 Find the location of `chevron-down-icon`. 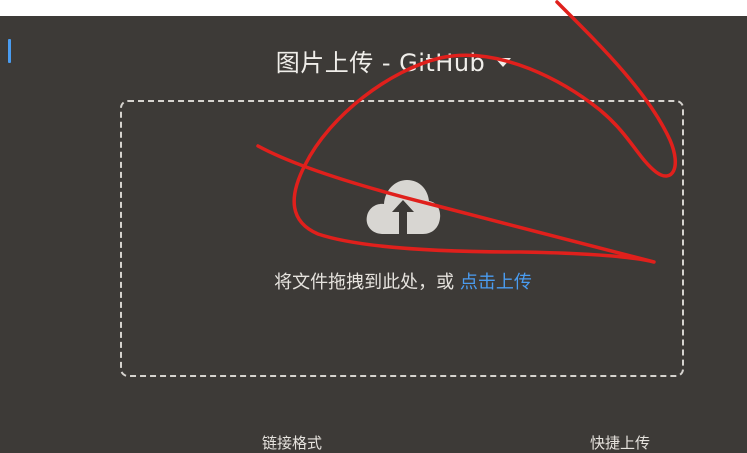

chevron-down-icon is located at coordinates (503, 62).